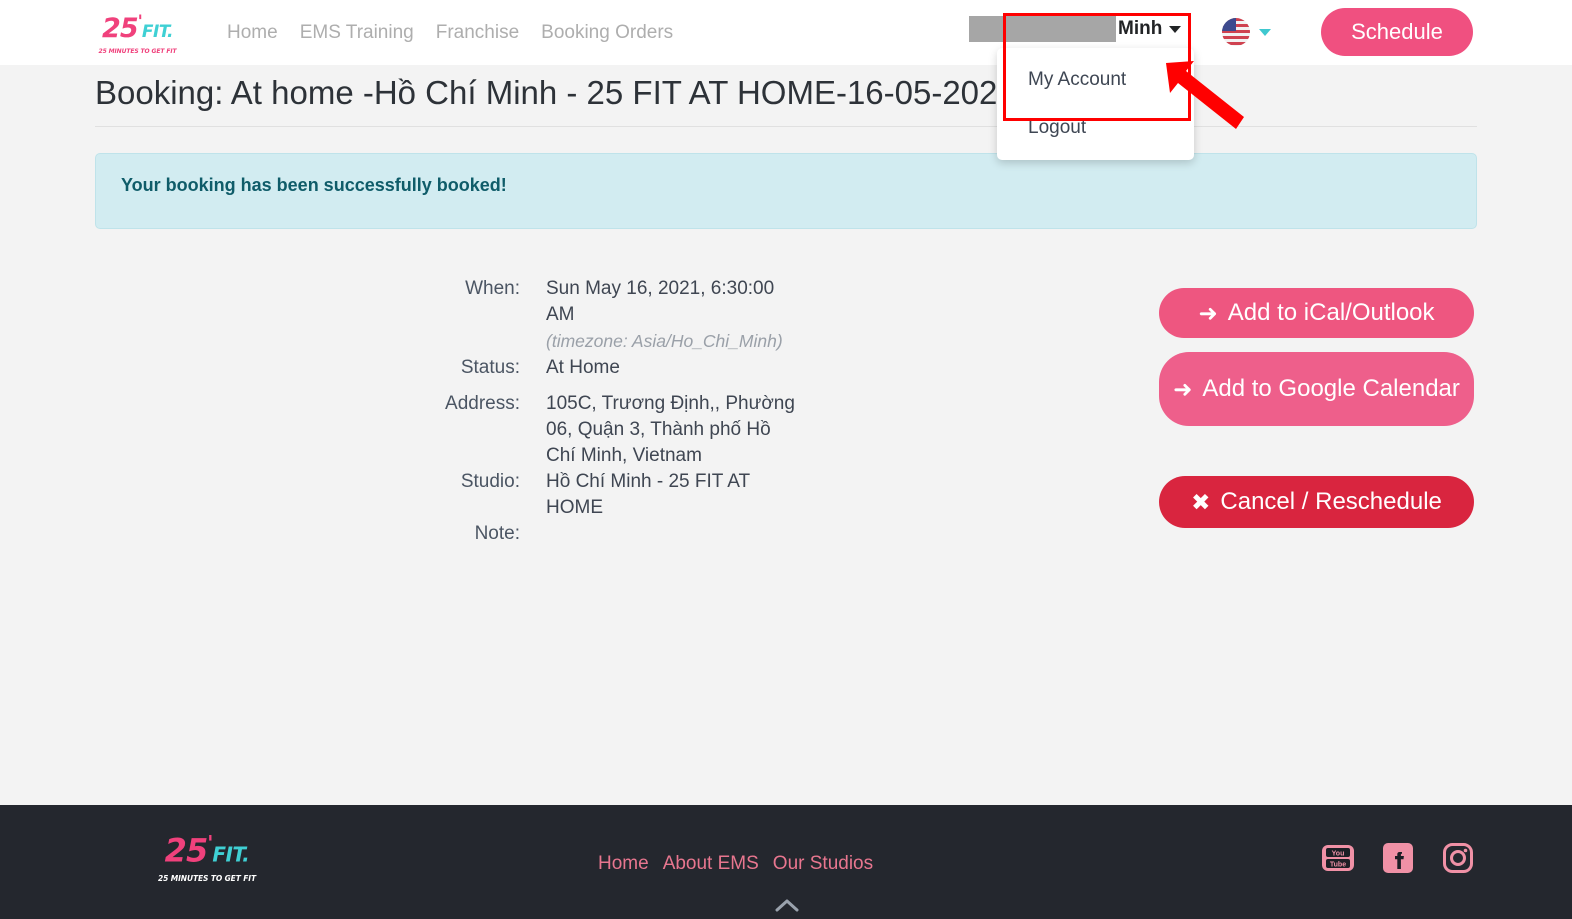 This screenshot has width=1572, height=919. What do you see at coordinates (1458, 858) in the screenshot?
I see `instagram-icon` at bounding box center [1458, 858].